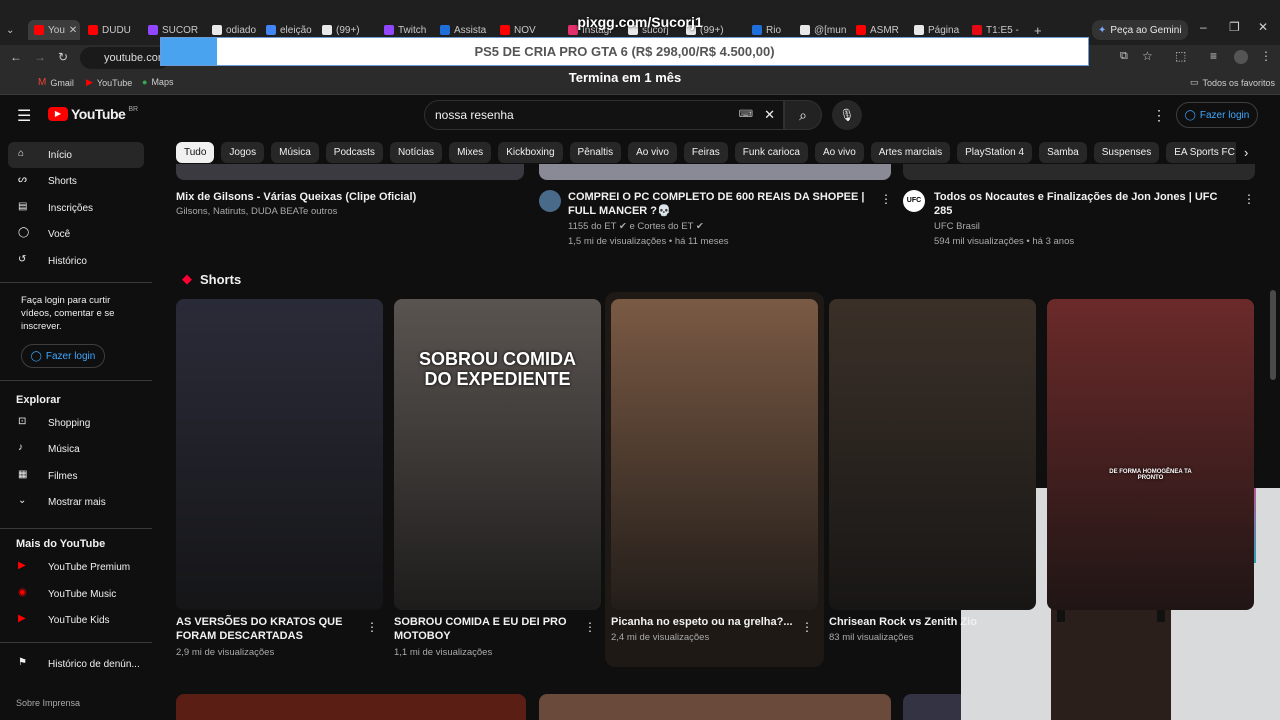 The width and height of the screenshot is (1280, 720). Describe the element at coordinates (295, 152) in the screenshot. I see `filter-chip: Música` at that location.